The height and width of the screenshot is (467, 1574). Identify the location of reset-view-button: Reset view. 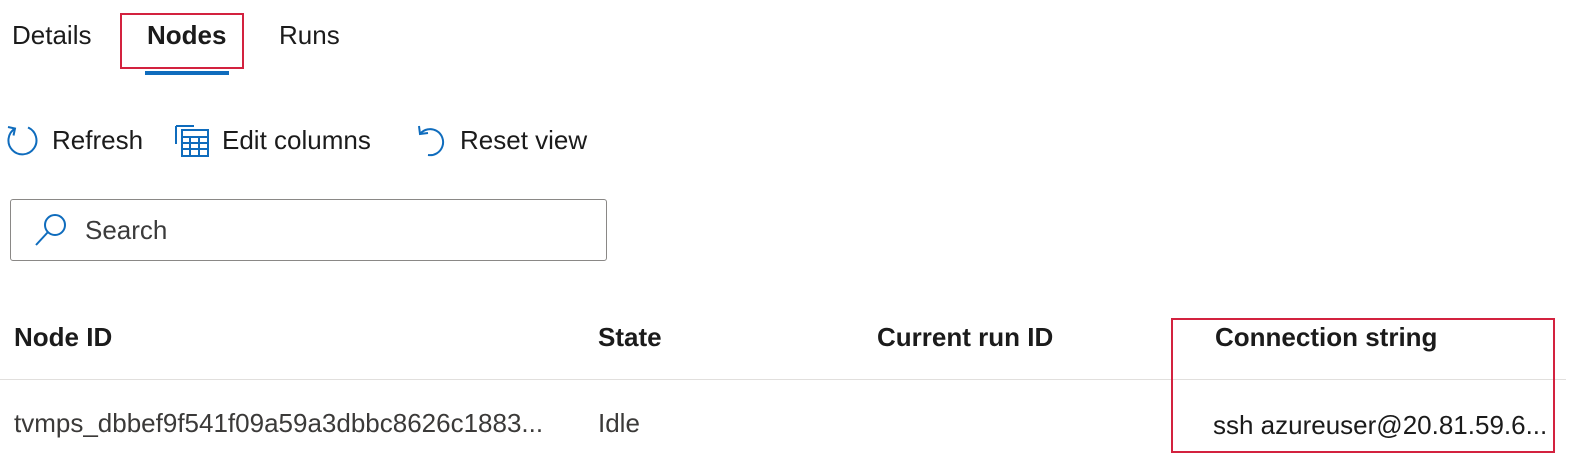
(499, 140).